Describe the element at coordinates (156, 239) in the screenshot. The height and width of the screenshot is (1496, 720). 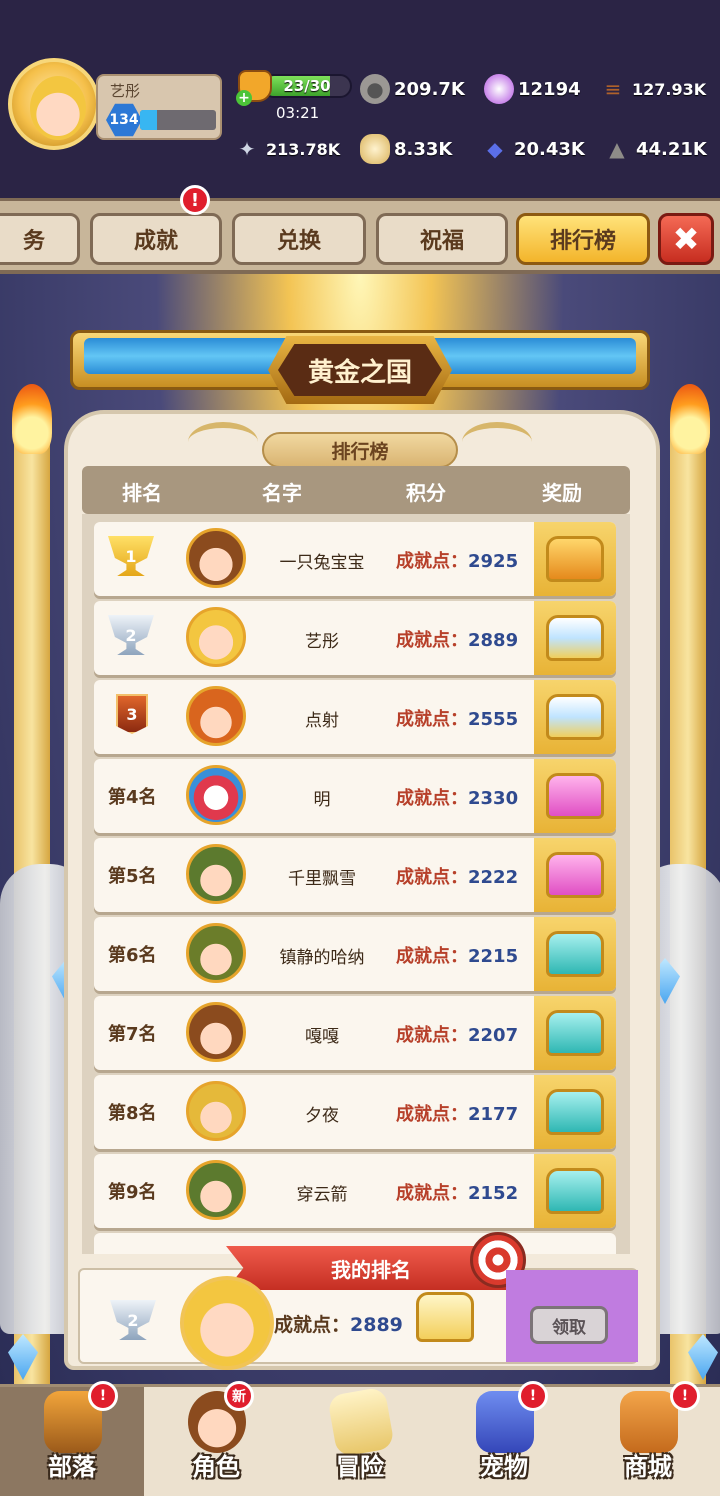
I see `tab-achievement: 成就` at that location.